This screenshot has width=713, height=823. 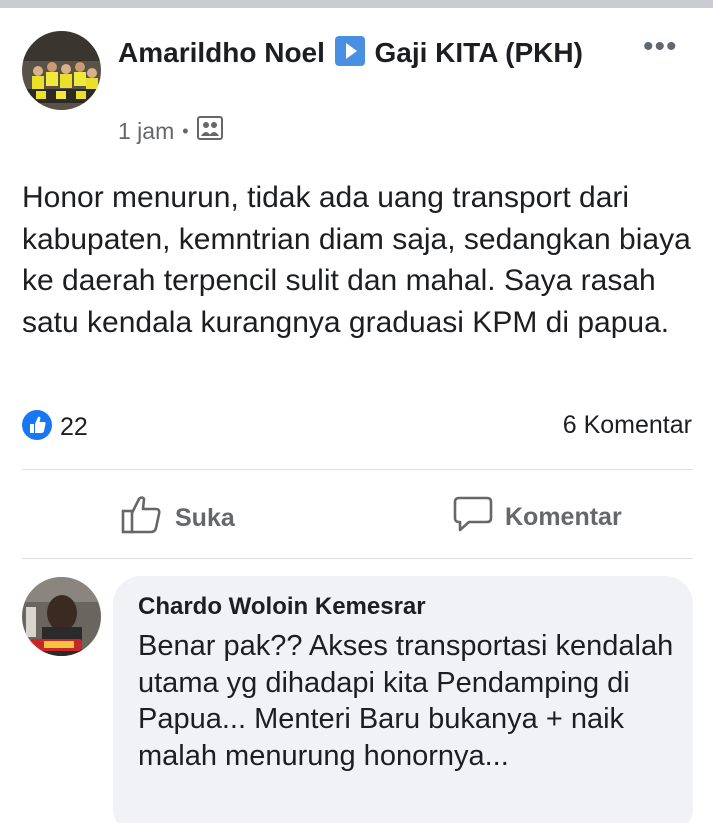 I want to click on comment-button-label: Komentar, so click(x=563, y=517).